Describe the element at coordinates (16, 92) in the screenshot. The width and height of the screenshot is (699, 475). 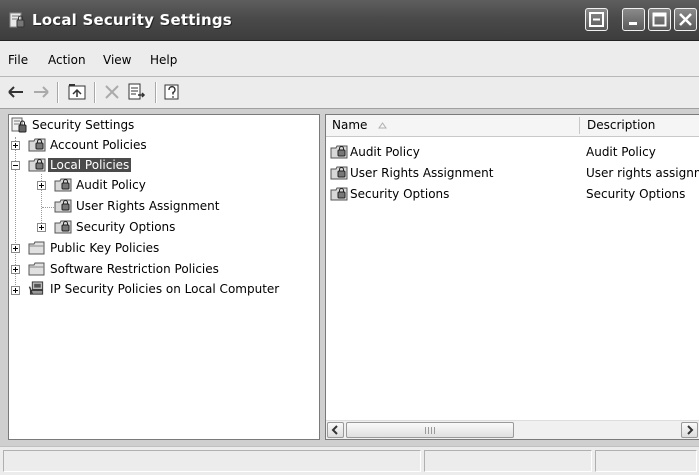
I see `back-arrow-icon` at that location.